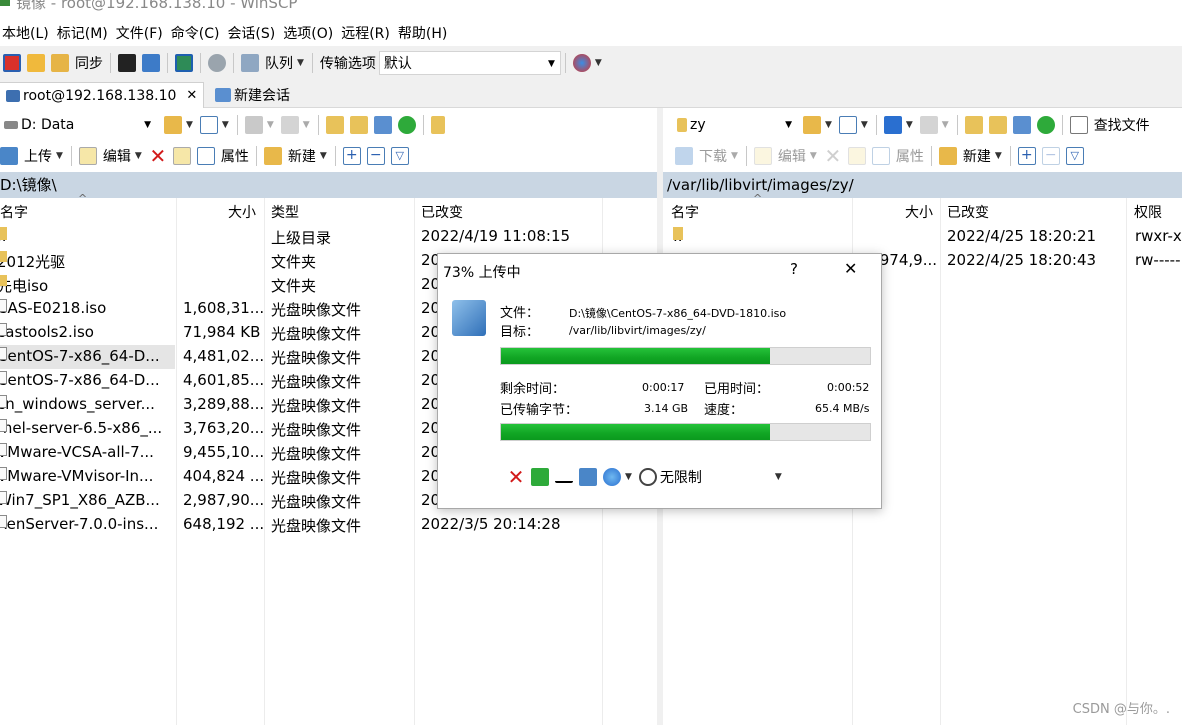 This screenshot has width=1182, height=725. What do you see at coordinates (684, 156) in the screenshot?
I see `download-icon` at bounding box center [684, 156].